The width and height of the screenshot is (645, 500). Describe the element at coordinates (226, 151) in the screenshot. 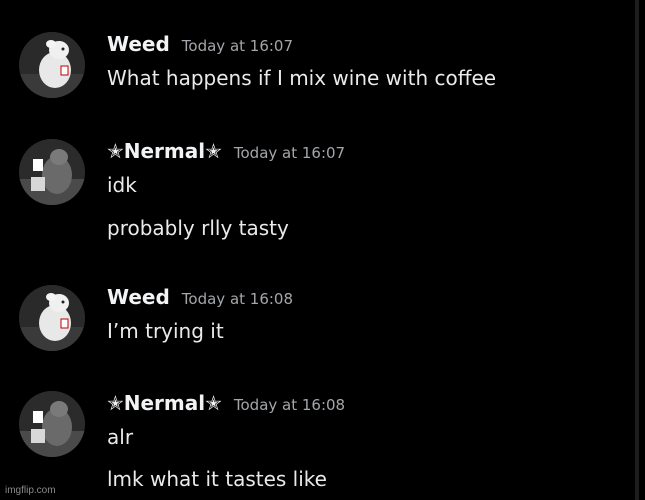

I see `message-header: ✭Nermal✭ Today at 16:07` at that location.